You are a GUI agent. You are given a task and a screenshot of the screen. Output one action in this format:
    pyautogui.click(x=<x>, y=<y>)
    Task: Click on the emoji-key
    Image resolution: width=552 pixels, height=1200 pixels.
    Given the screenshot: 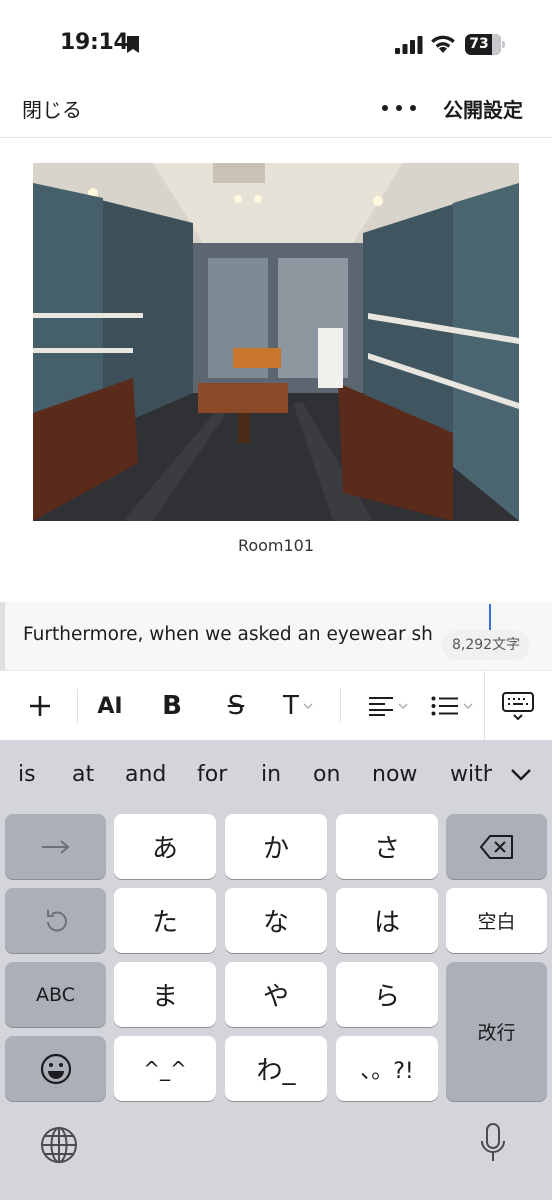 What is the action you would take?
    pyautogui.click(x=55, y=1068)
    